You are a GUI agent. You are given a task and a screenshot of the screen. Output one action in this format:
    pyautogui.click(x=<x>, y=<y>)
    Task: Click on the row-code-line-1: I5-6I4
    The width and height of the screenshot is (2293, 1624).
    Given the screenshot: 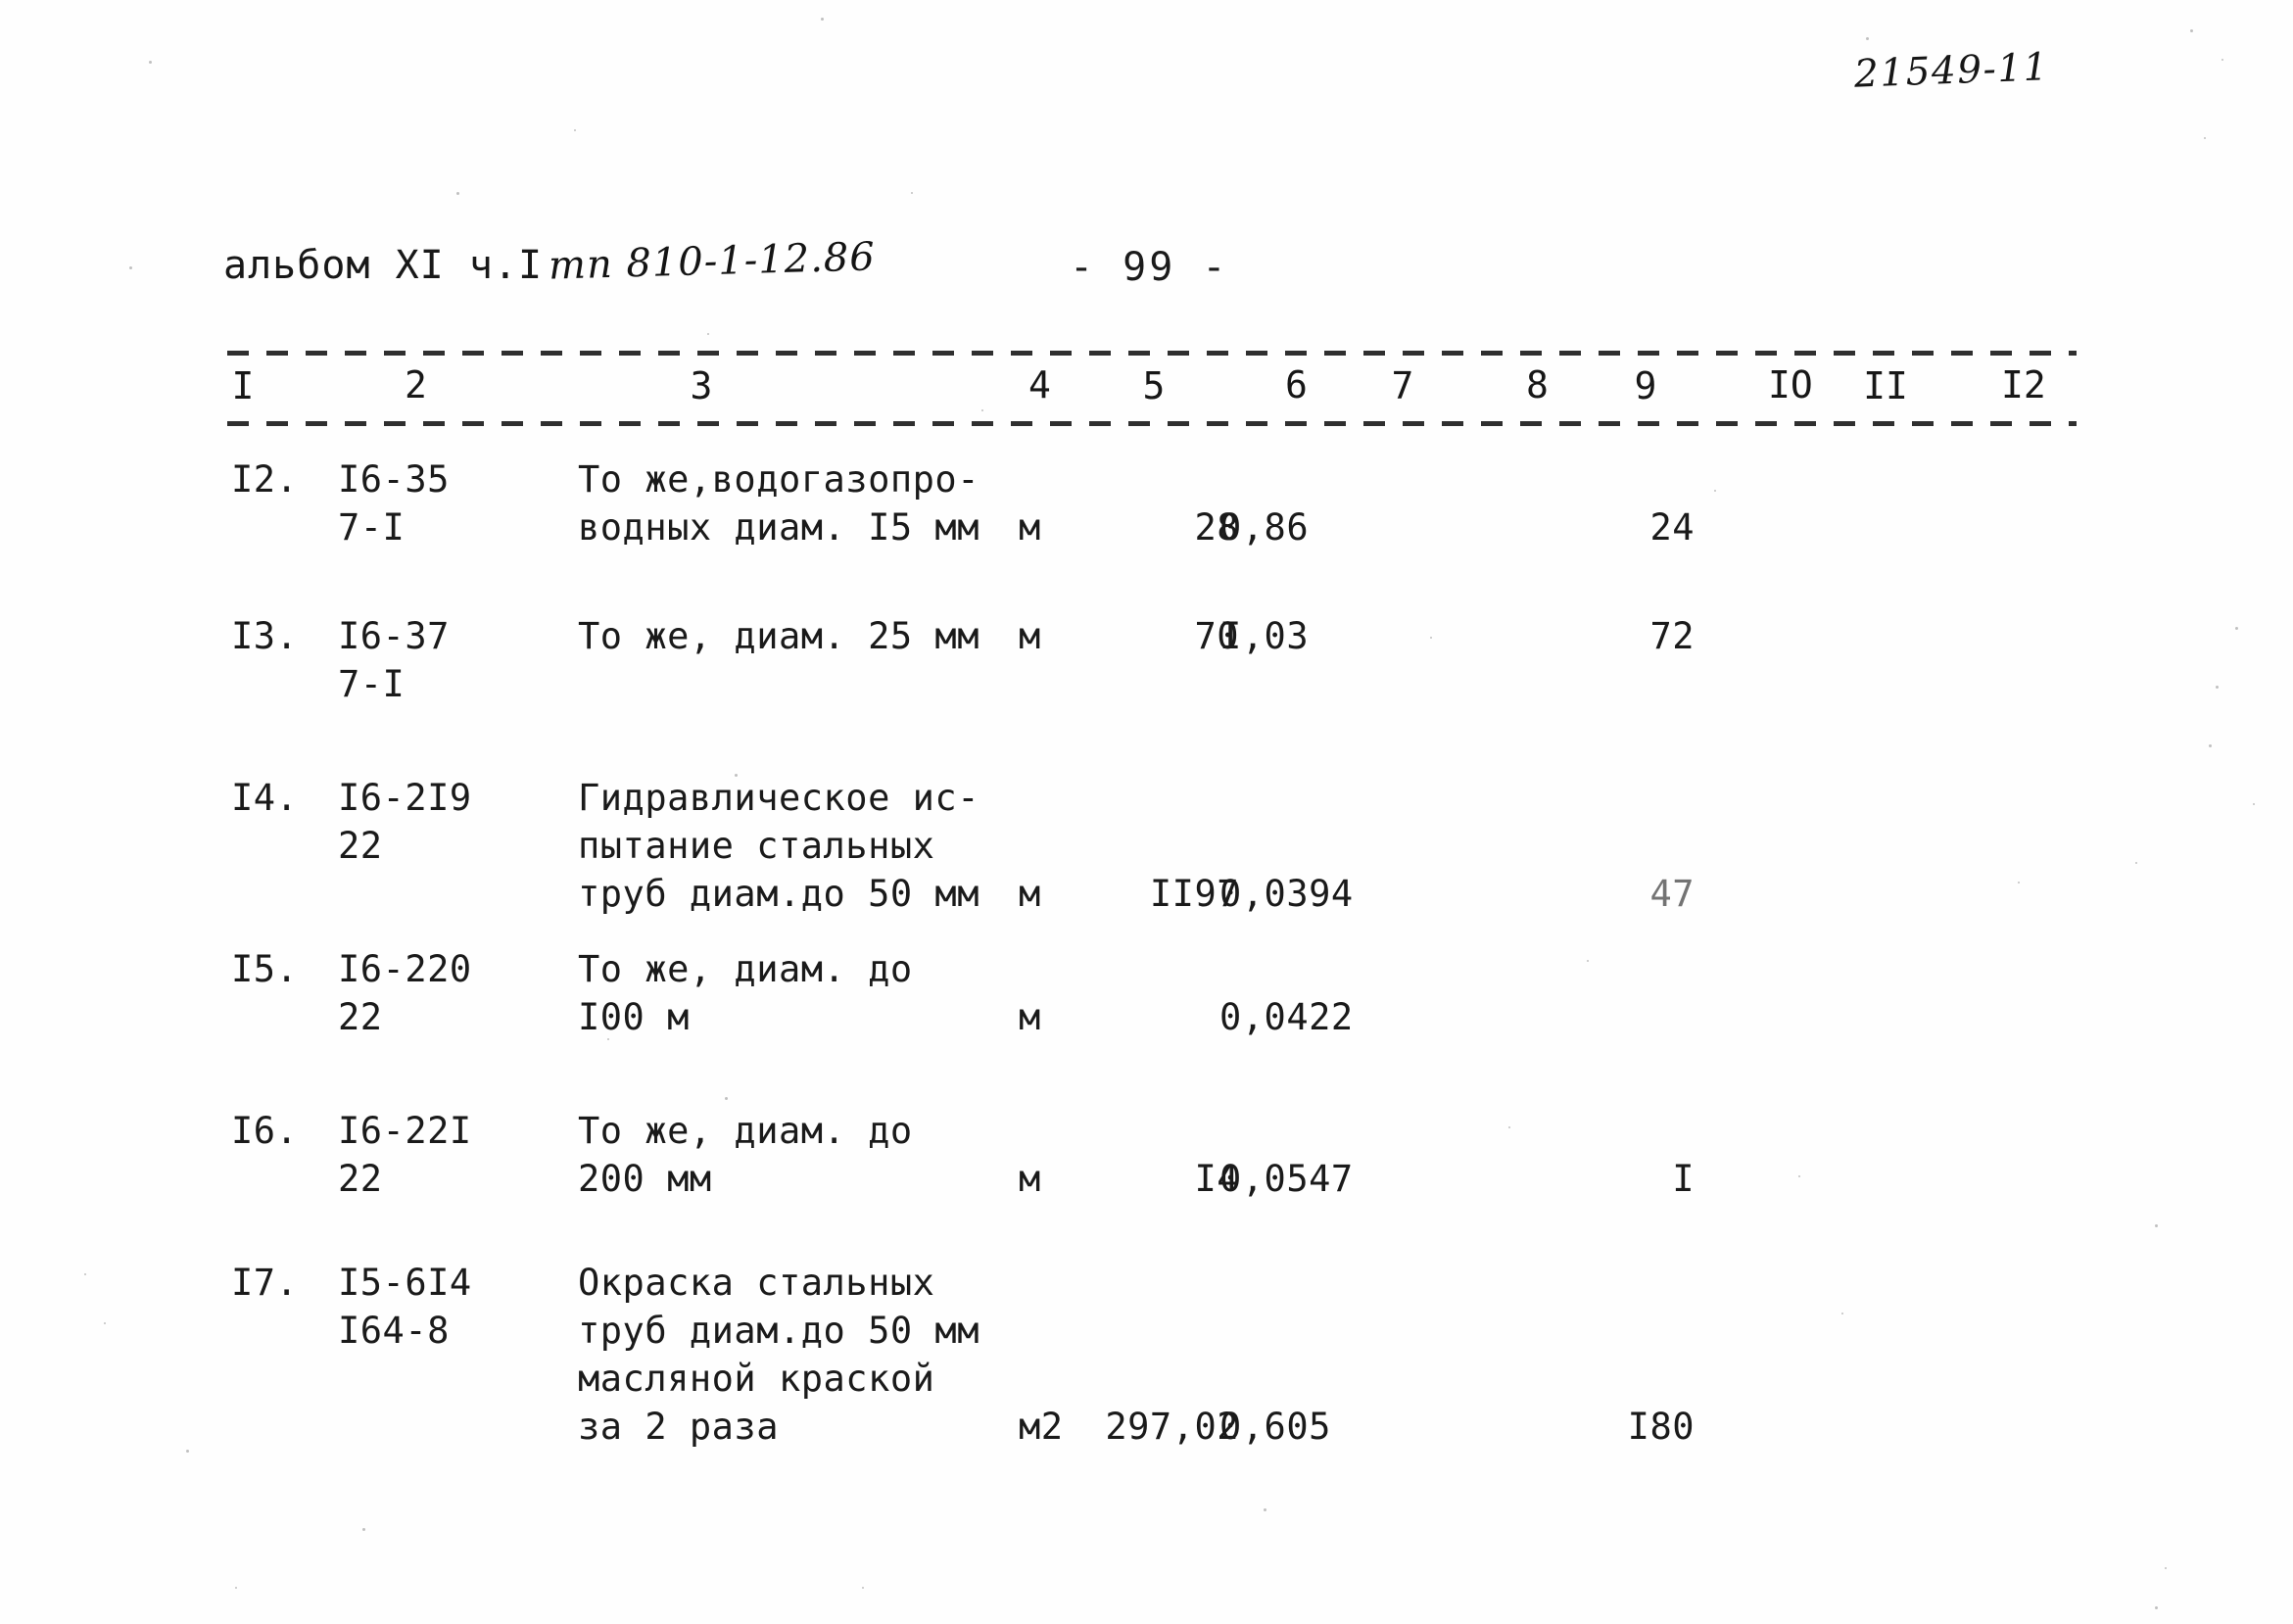 What is the action you would take?
    pyautogui.click(x=405, y=1283)
    